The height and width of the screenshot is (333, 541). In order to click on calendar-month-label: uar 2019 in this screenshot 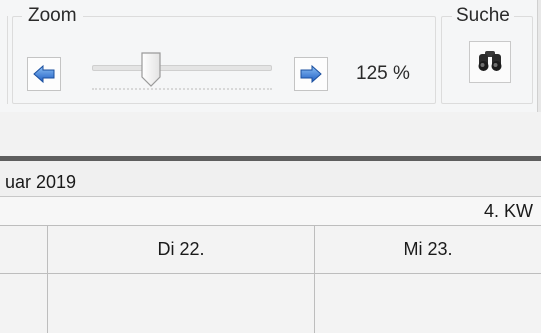, I will do `click(41, 182)`.